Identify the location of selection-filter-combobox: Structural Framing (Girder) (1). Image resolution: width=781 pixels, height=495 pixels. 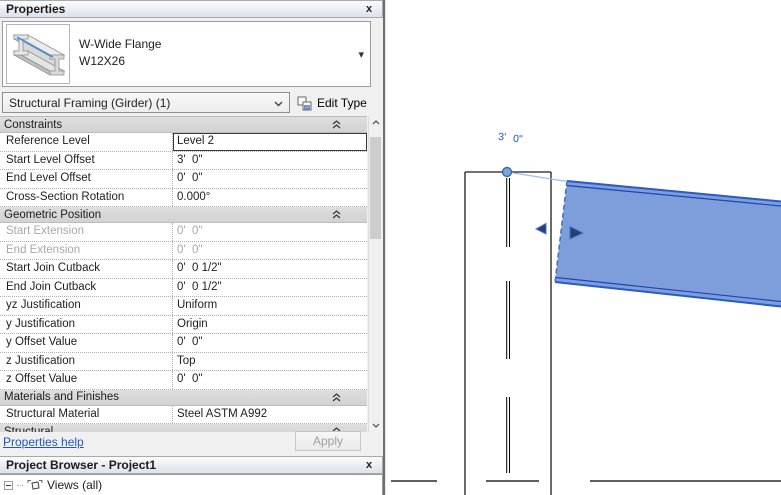
(146, 102).